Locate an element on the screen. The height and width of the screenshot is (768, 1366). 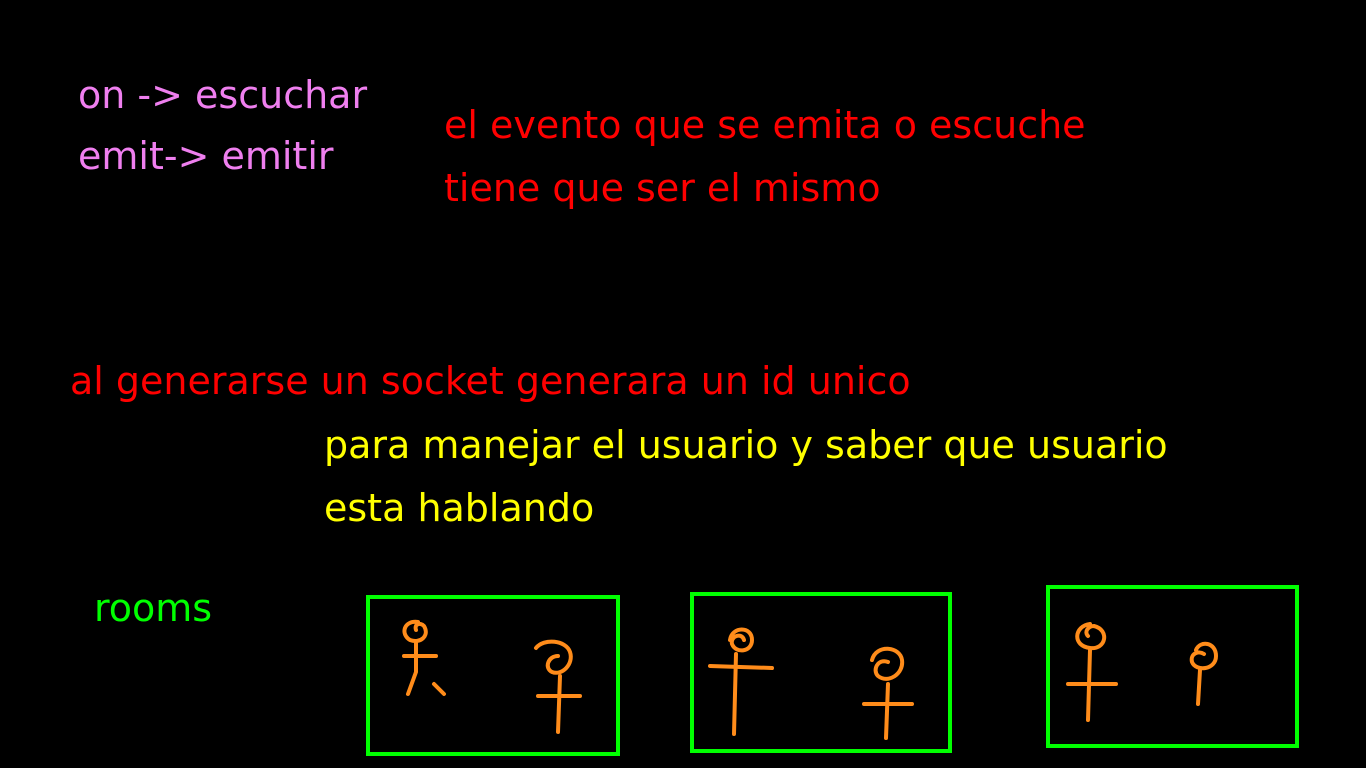
manejar-usuario-line-2: esta hablando is located at coordinates (459, 508).